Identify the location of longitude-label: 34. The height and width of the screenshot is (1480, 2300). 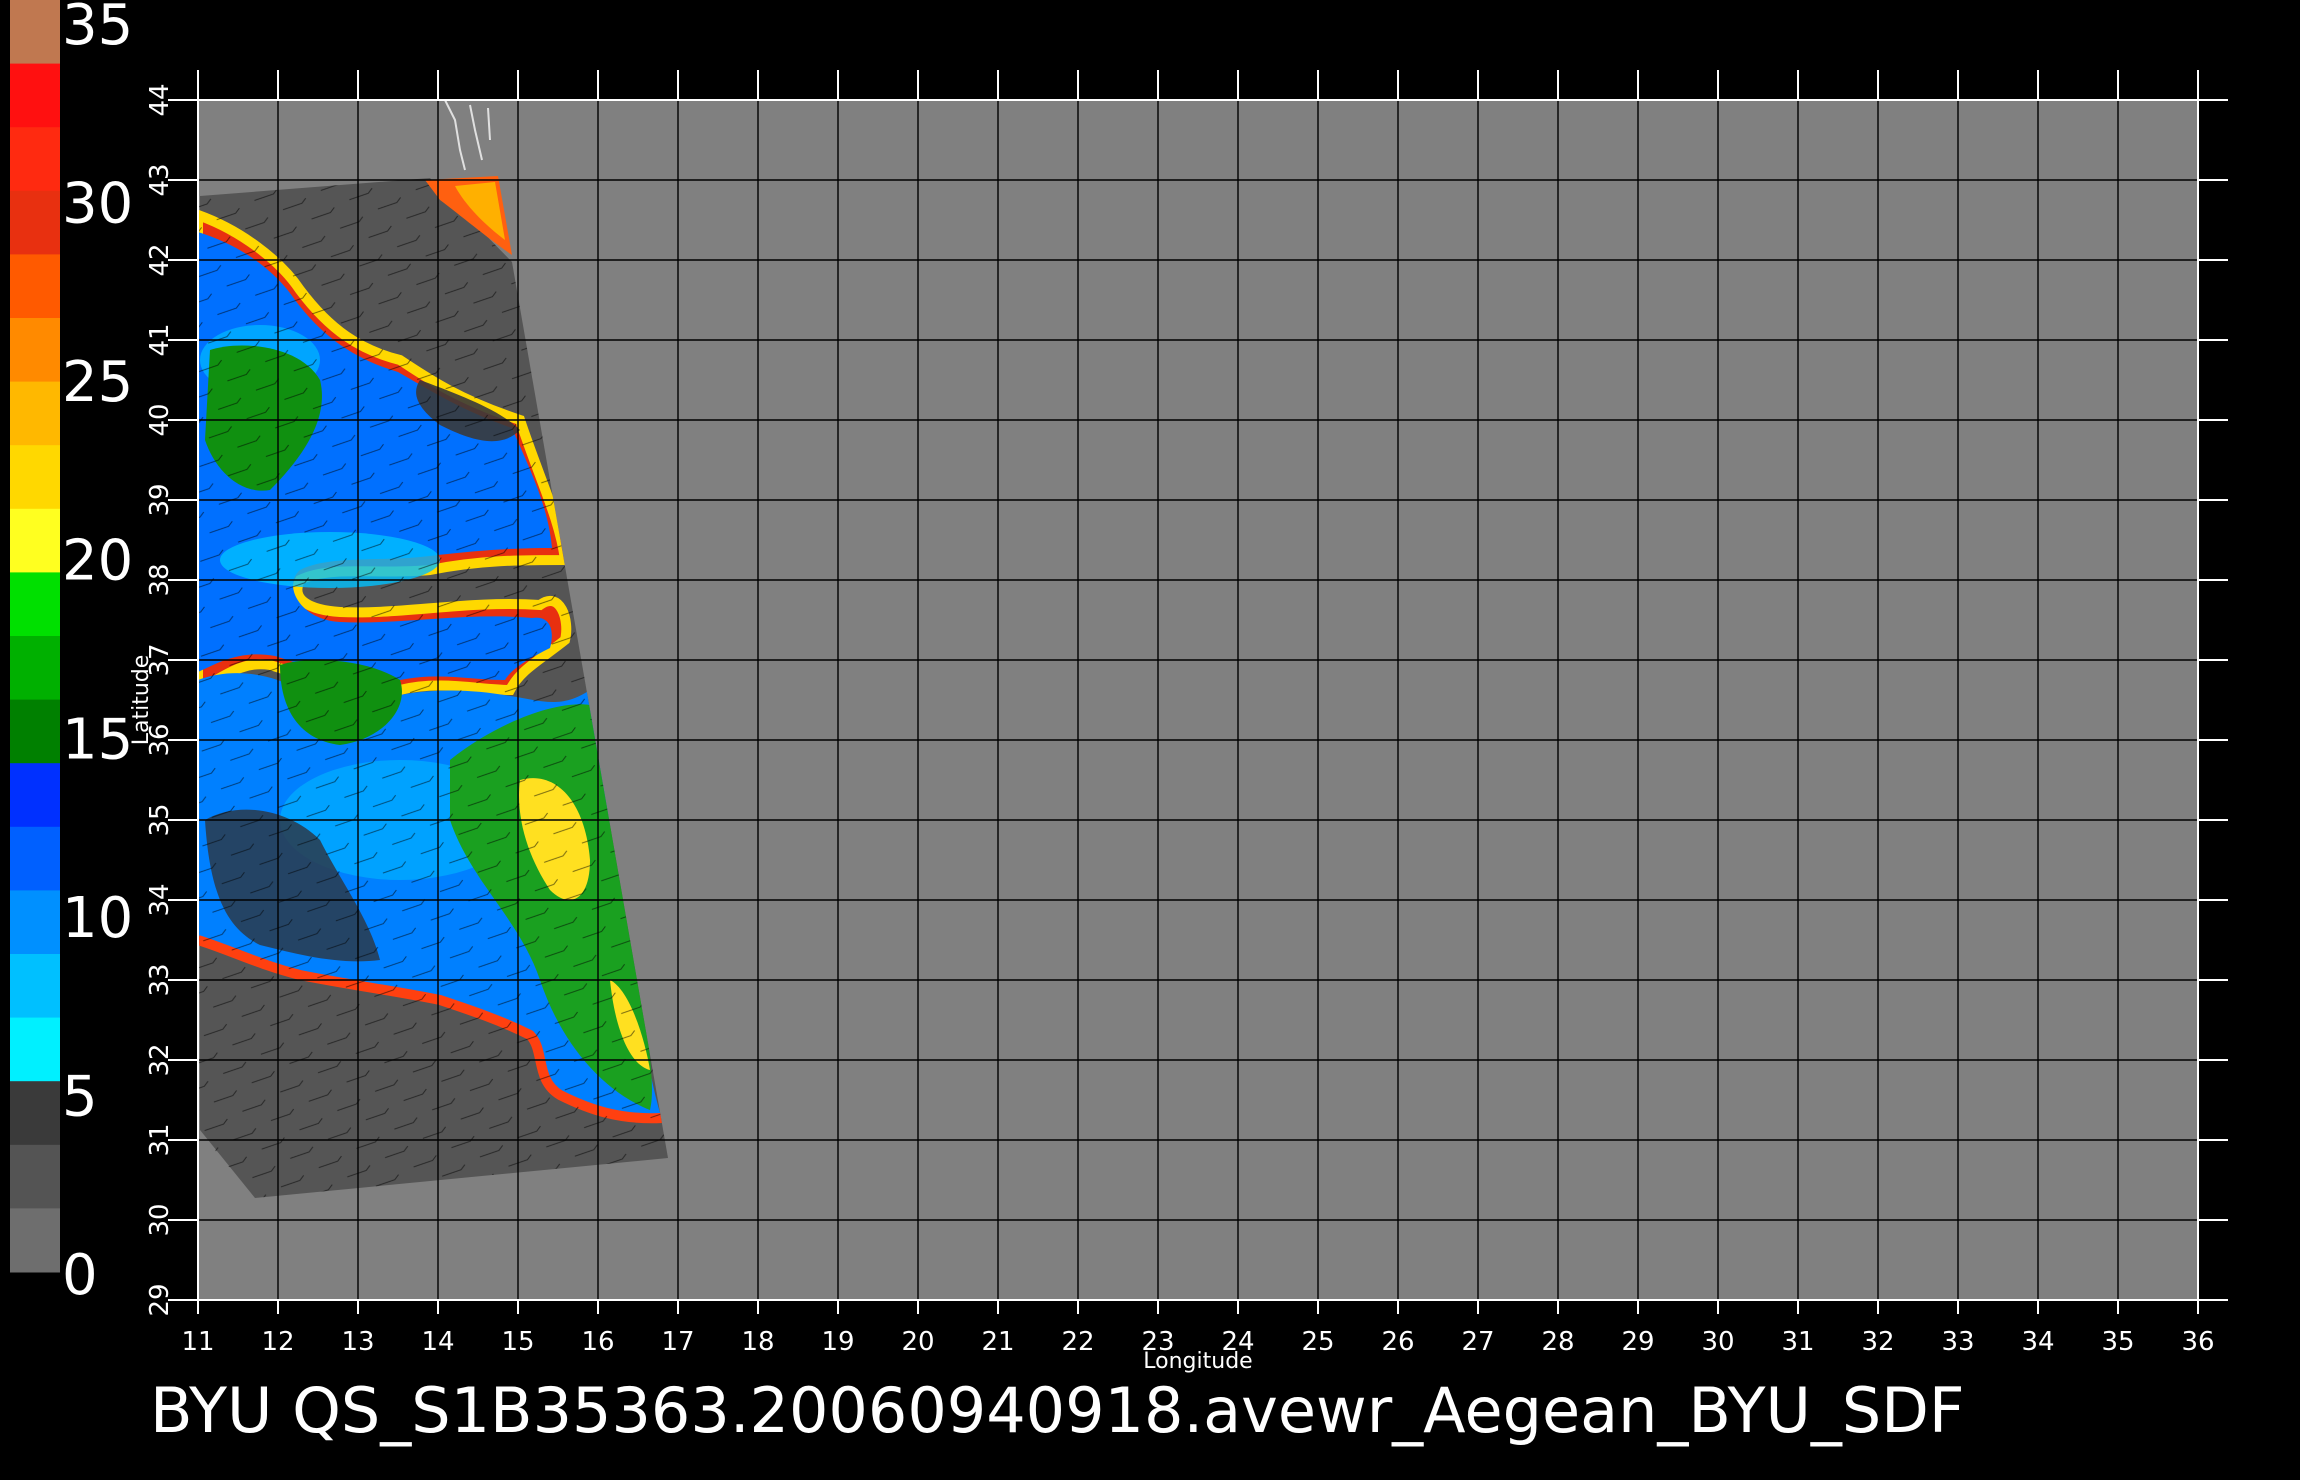
(2037, 1342).